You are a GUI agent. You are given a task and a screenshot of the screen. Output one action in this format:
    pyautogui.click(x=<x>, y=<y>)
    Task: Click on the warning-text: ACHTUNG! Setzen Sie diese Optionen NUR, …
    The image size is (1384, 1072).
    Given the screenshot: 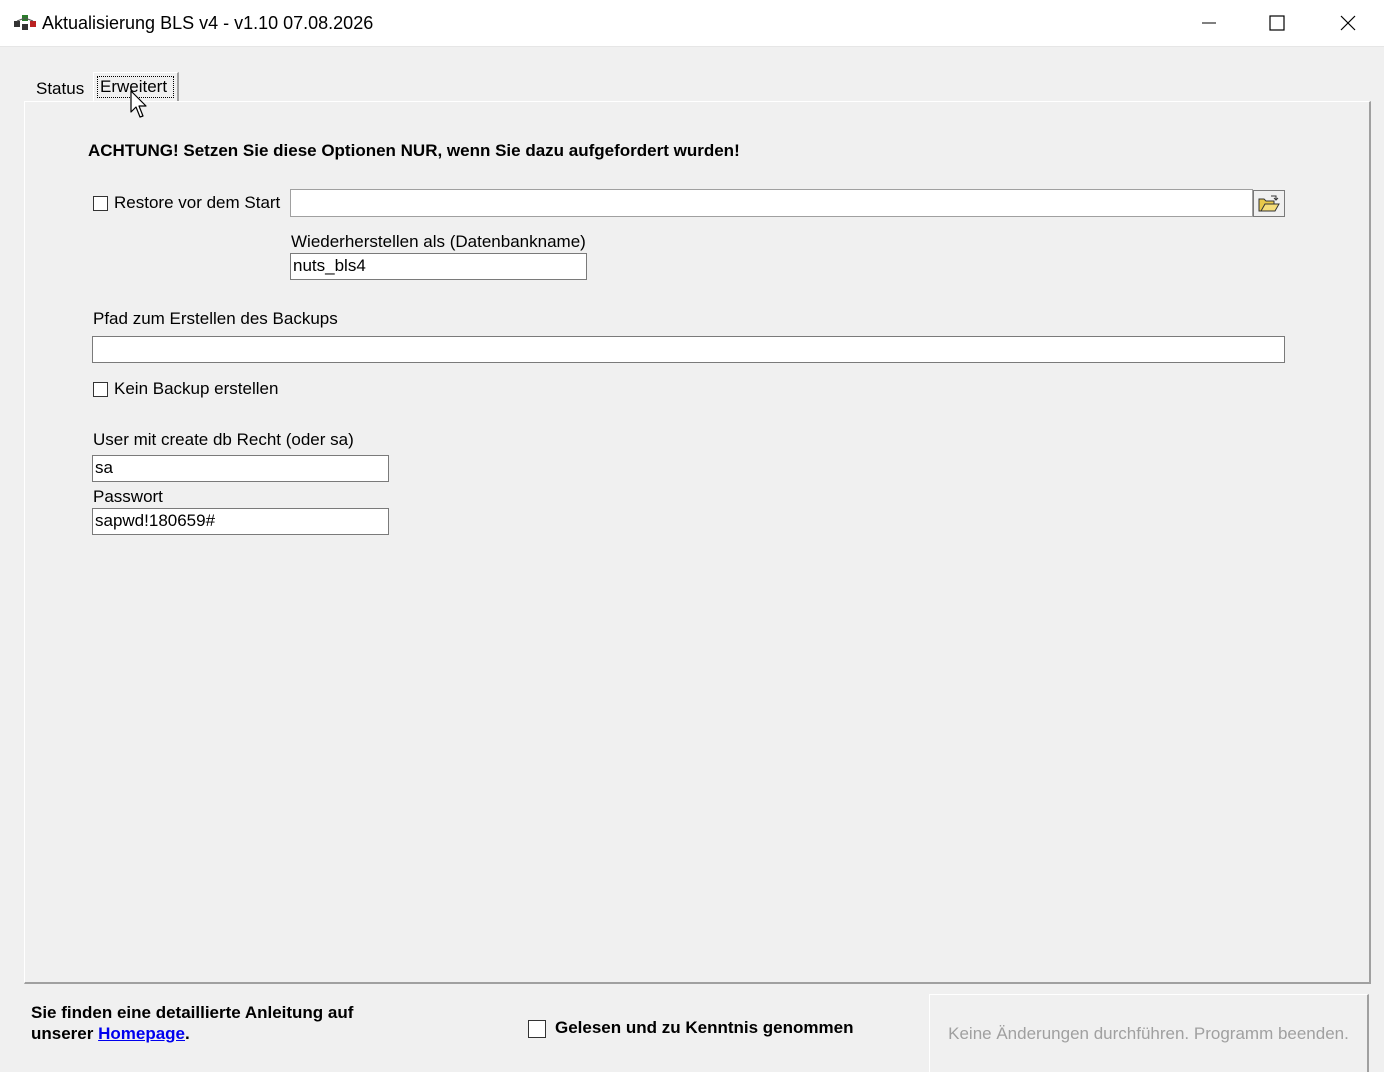 What is the action you would take?
    pyautogui.click(x=414, y=150)
    